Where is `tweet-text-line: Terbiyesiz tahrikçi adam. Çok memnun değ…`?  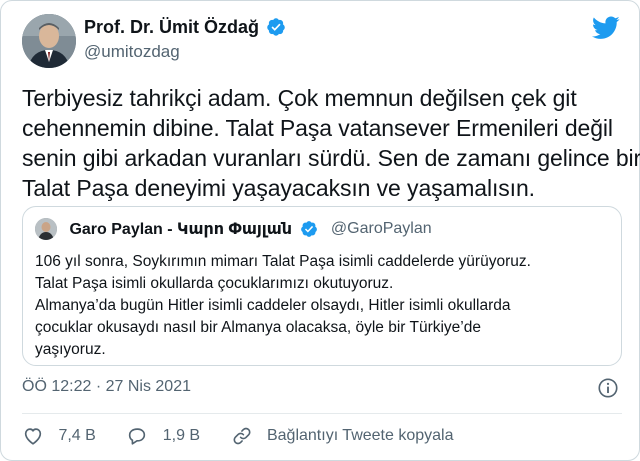 tweet-text-line: Terbiyesiz tahrikçi adam. Çok memnun değ… is located at coordinates (299, 98).